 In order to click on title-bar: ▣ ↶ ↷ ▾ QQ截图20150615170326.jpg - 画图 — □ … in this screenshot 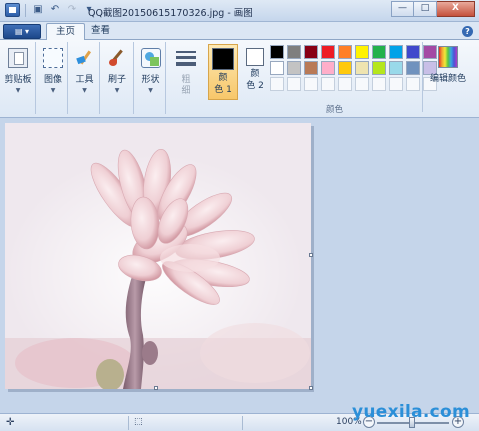, I will do `click(239, 11)`.